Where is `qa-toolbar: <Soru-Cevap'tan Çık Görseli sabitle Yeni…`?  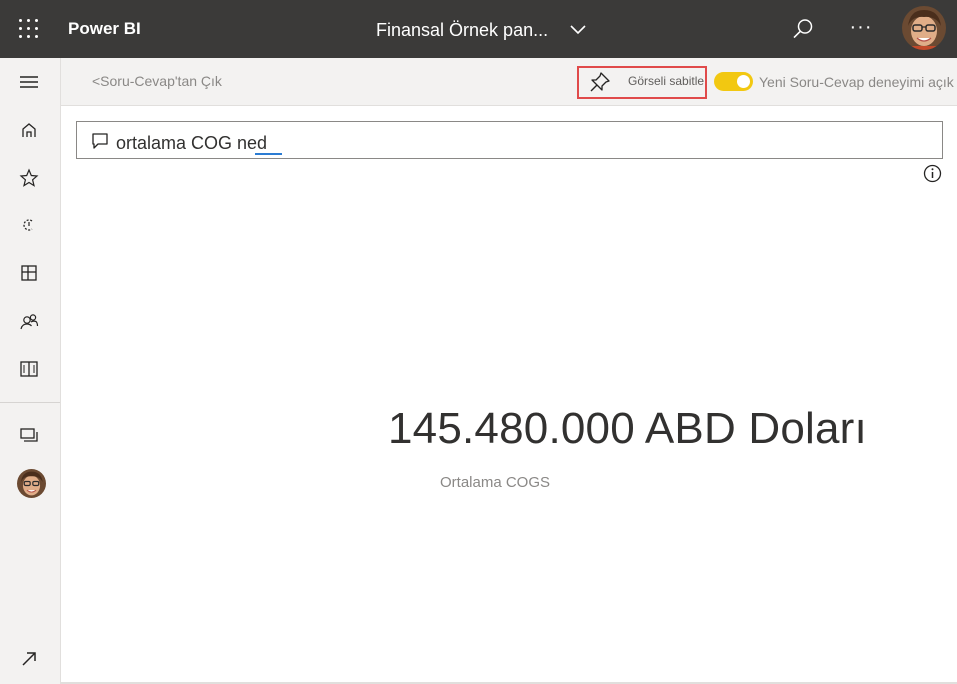 qa-toolbar: <Soru-Cevap'tan Çık Görseli sabitle Yeni… is located at coordinates (509, 82).